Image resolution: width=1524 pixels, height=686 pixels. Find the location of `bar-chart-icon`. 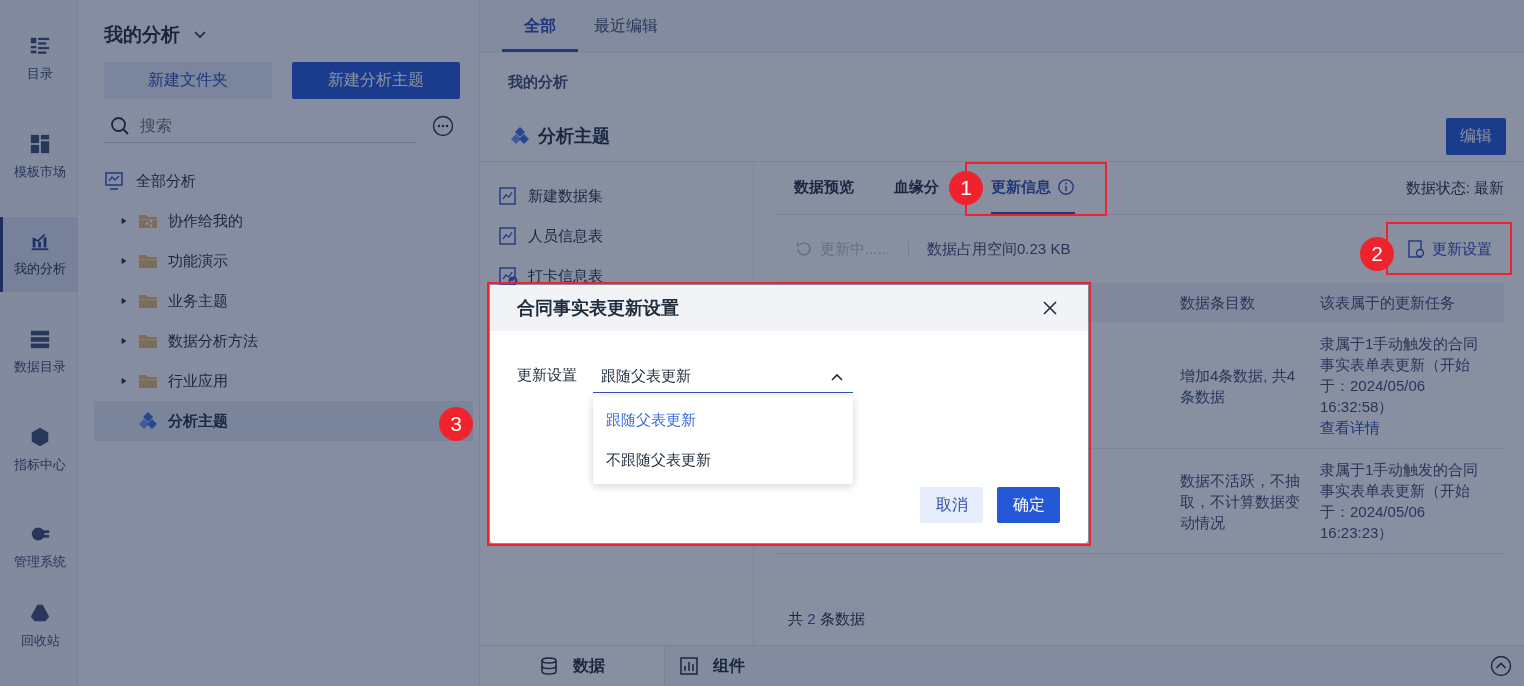

bar-chart-icon is located at coordinates (689, 666).